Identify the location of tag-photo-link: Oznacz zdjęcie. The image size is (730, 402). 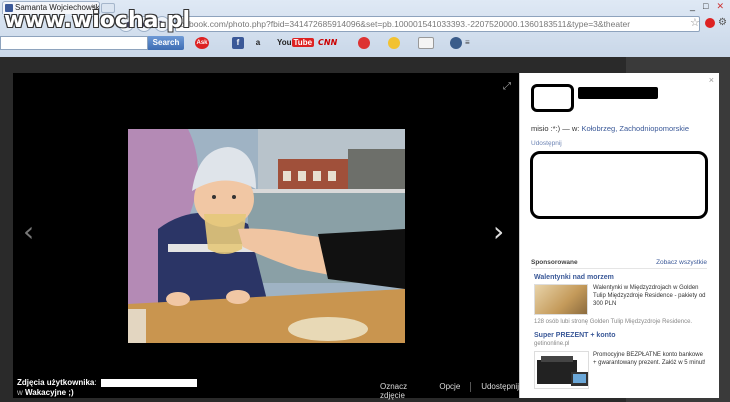
(404, 391).